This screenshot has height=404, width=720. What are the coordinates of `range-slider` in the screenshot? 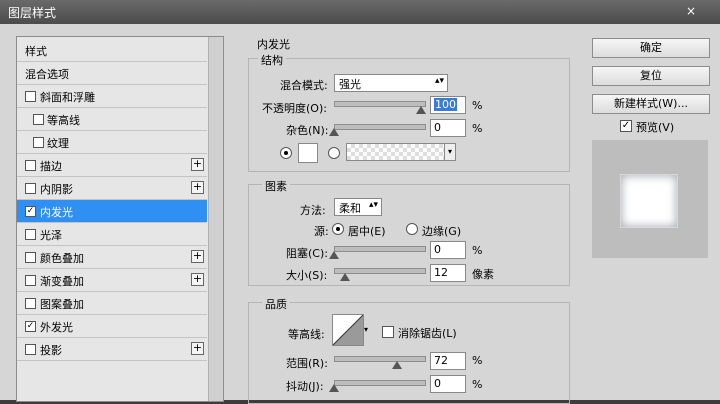 It's located at (380, 359).